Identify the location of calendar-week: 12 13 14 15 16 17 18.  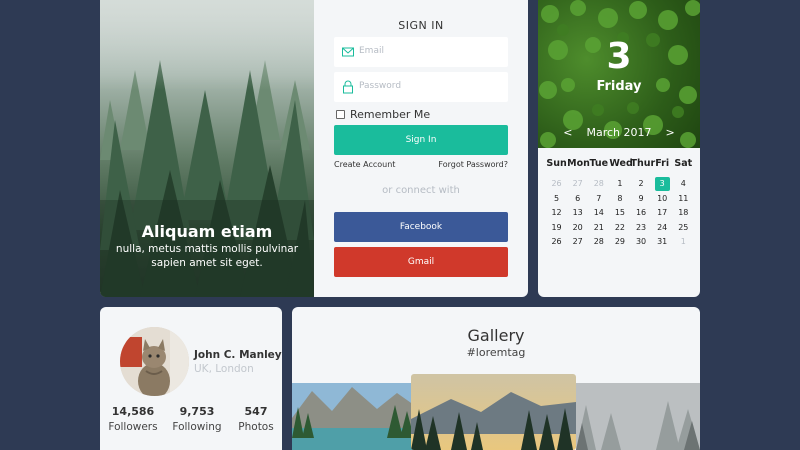
(620, 213).